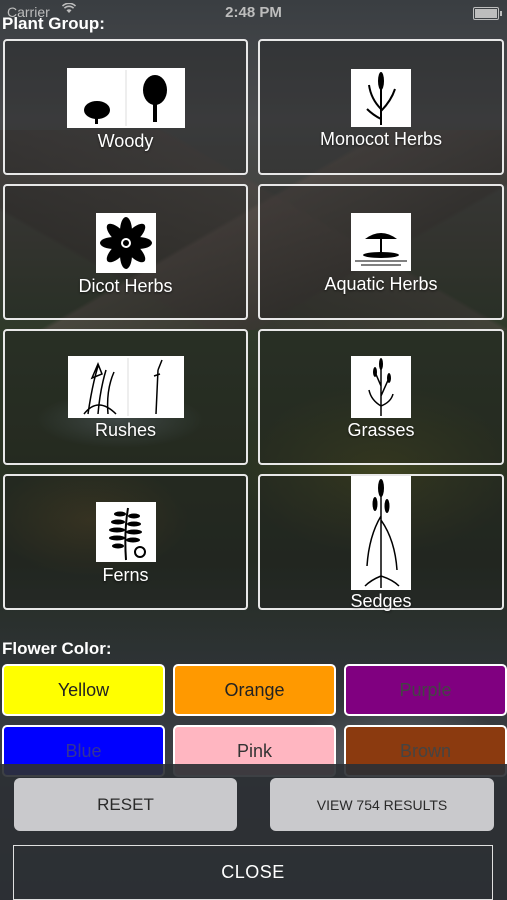 The height and width of the screenshot is (900, 507). I want to click on flower-color-grid: Yellow Orange Purple Blue Pink Brown, so click(254, 720).